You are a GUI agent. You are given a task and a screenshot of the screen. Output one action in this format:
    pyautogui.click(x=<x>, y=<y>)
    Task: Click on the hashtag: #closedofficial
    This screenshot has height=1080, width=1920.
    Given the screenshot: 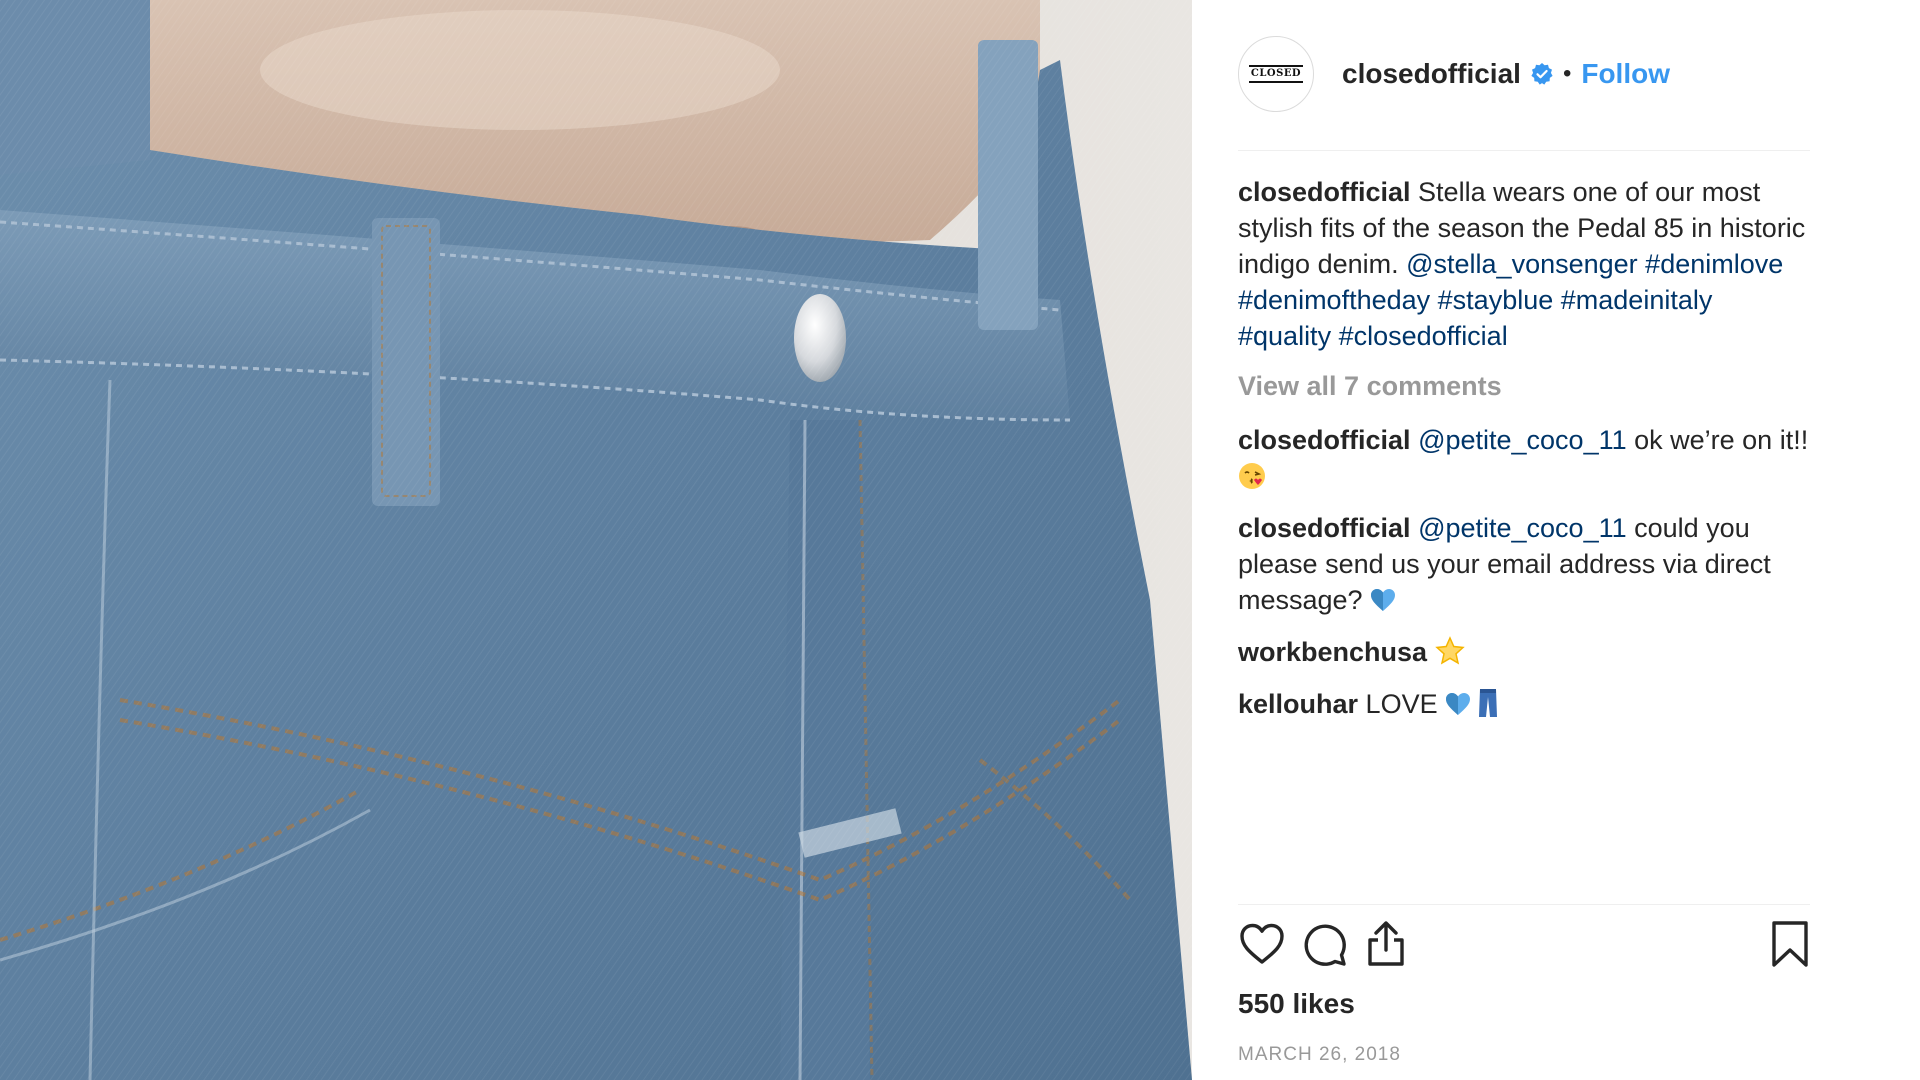 What is the action you would take?
    pyautogui.click(x=1423, y=336)
    